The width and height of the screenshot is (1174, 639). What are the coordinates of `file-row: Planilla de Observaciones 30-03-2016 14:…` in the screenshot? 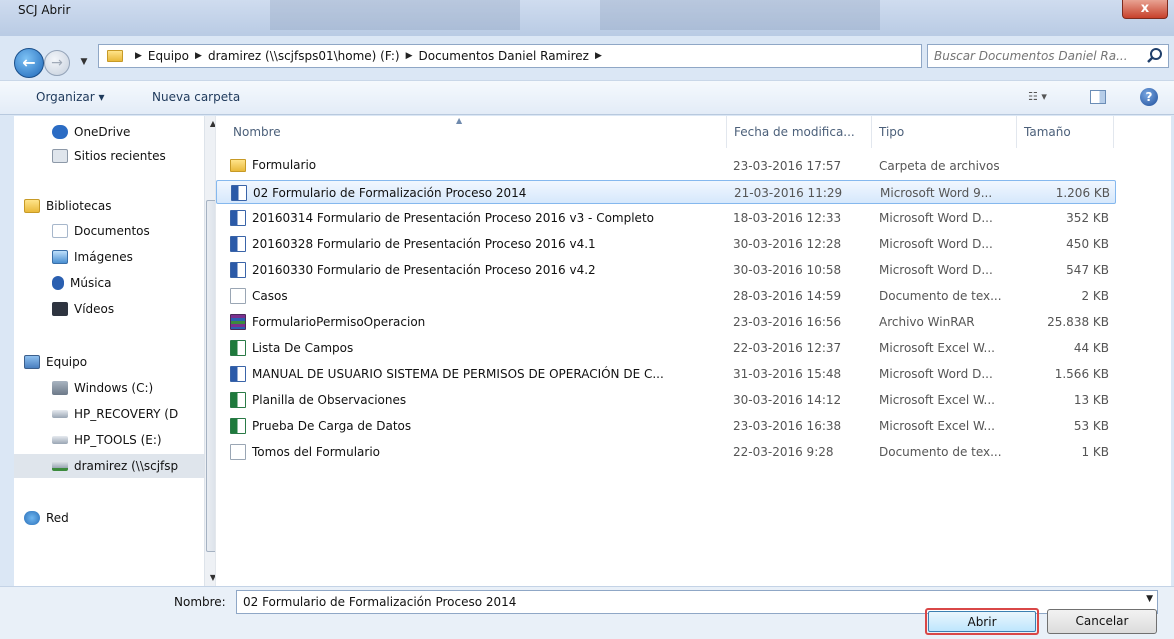 It's located at (666, 400).